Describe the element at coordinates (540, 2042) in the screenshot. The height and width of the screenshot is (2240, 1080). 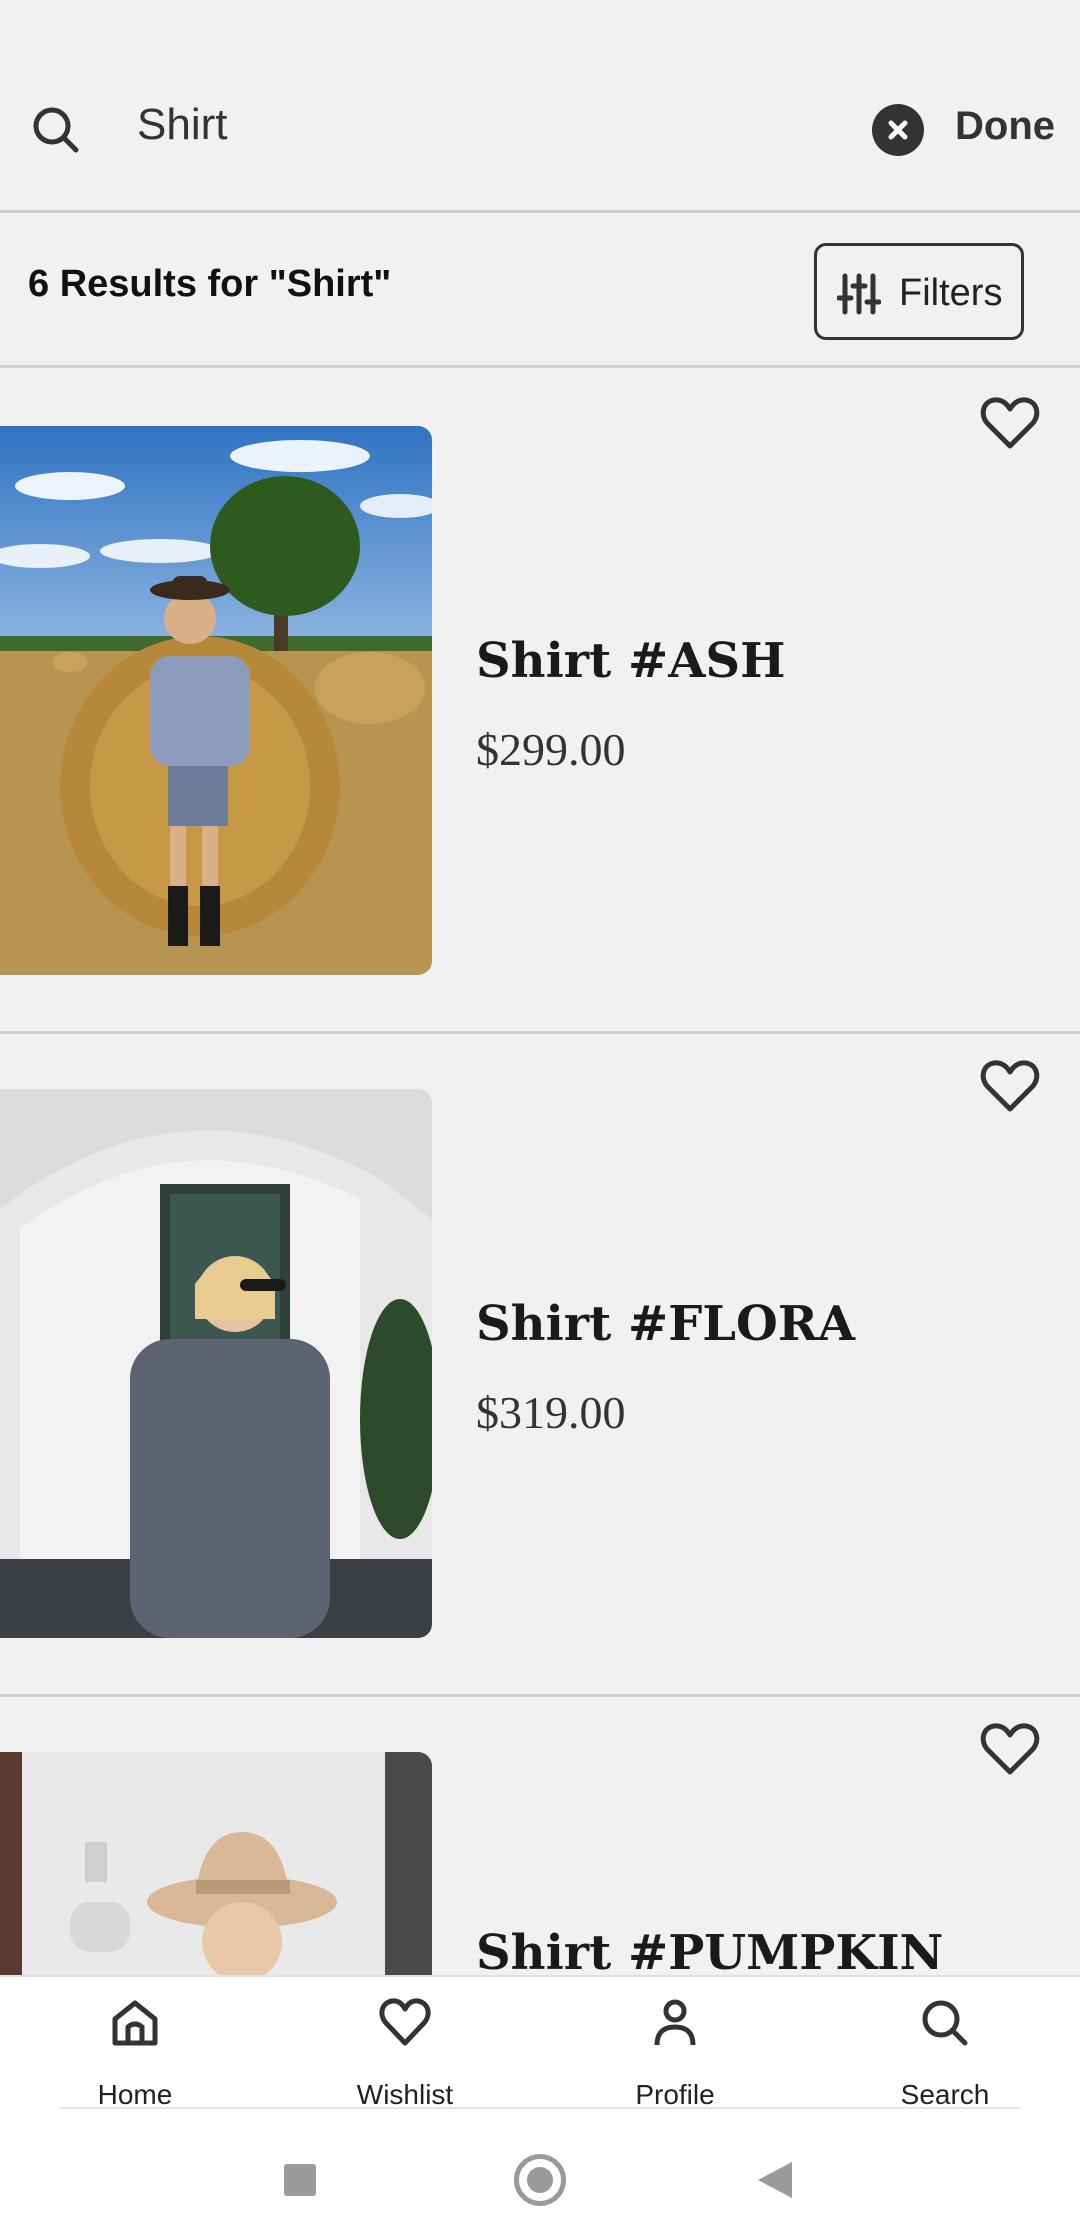
I see `bottom-nav: Home Wishlist Profile Search` at that location.